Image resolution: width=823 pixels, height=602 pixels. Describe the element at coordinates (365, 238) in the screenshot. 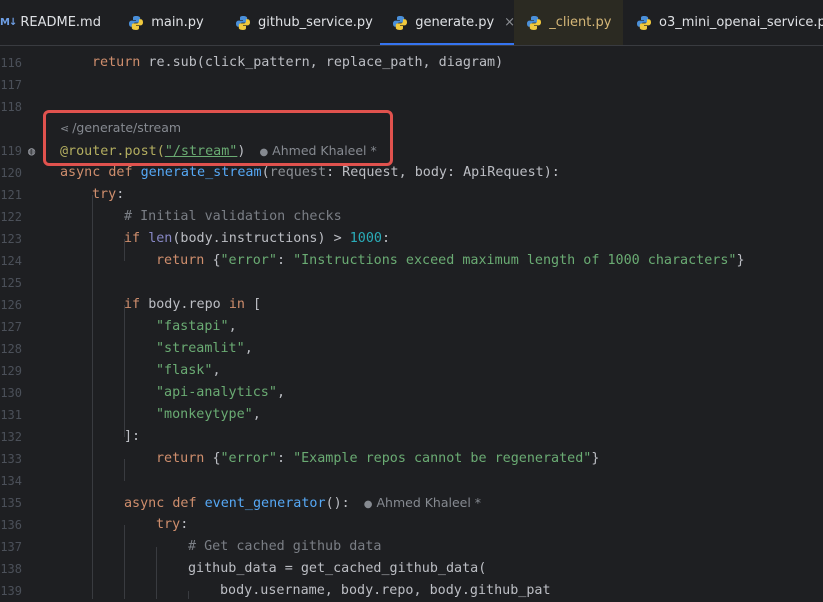

I see `number: 1000` at that location.